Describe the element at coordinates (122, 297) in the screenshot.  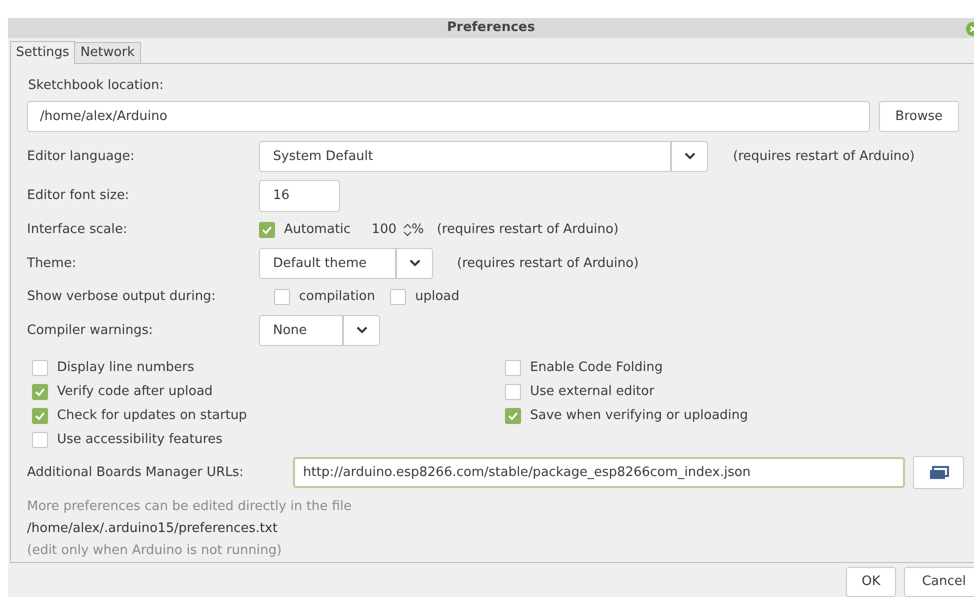
I see `field-label: Show verbose output during:` at that location.